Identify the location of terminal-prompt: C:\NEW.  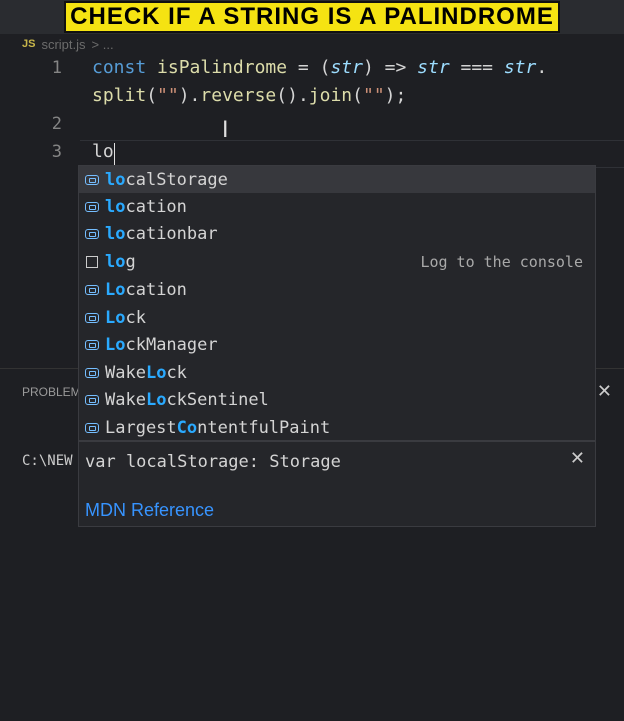
(47, 461).